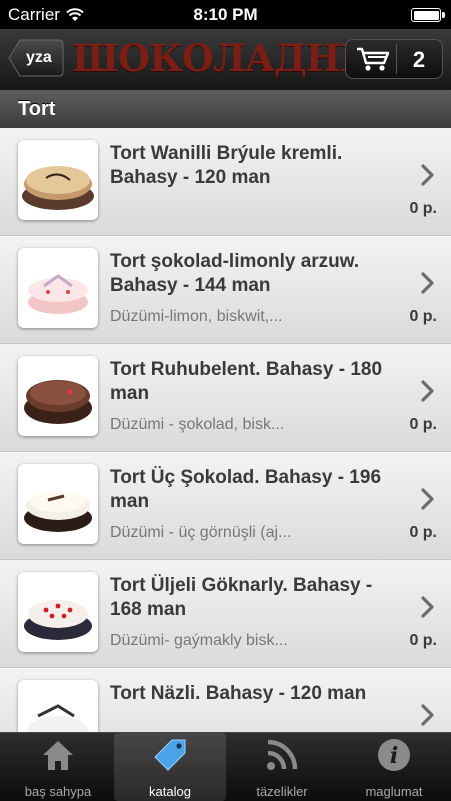 The height and width of the screenshot is (801, 451). Describe the element at coordinates (37, 109) in the screenshot. I see `section-title: Tort` at that location.